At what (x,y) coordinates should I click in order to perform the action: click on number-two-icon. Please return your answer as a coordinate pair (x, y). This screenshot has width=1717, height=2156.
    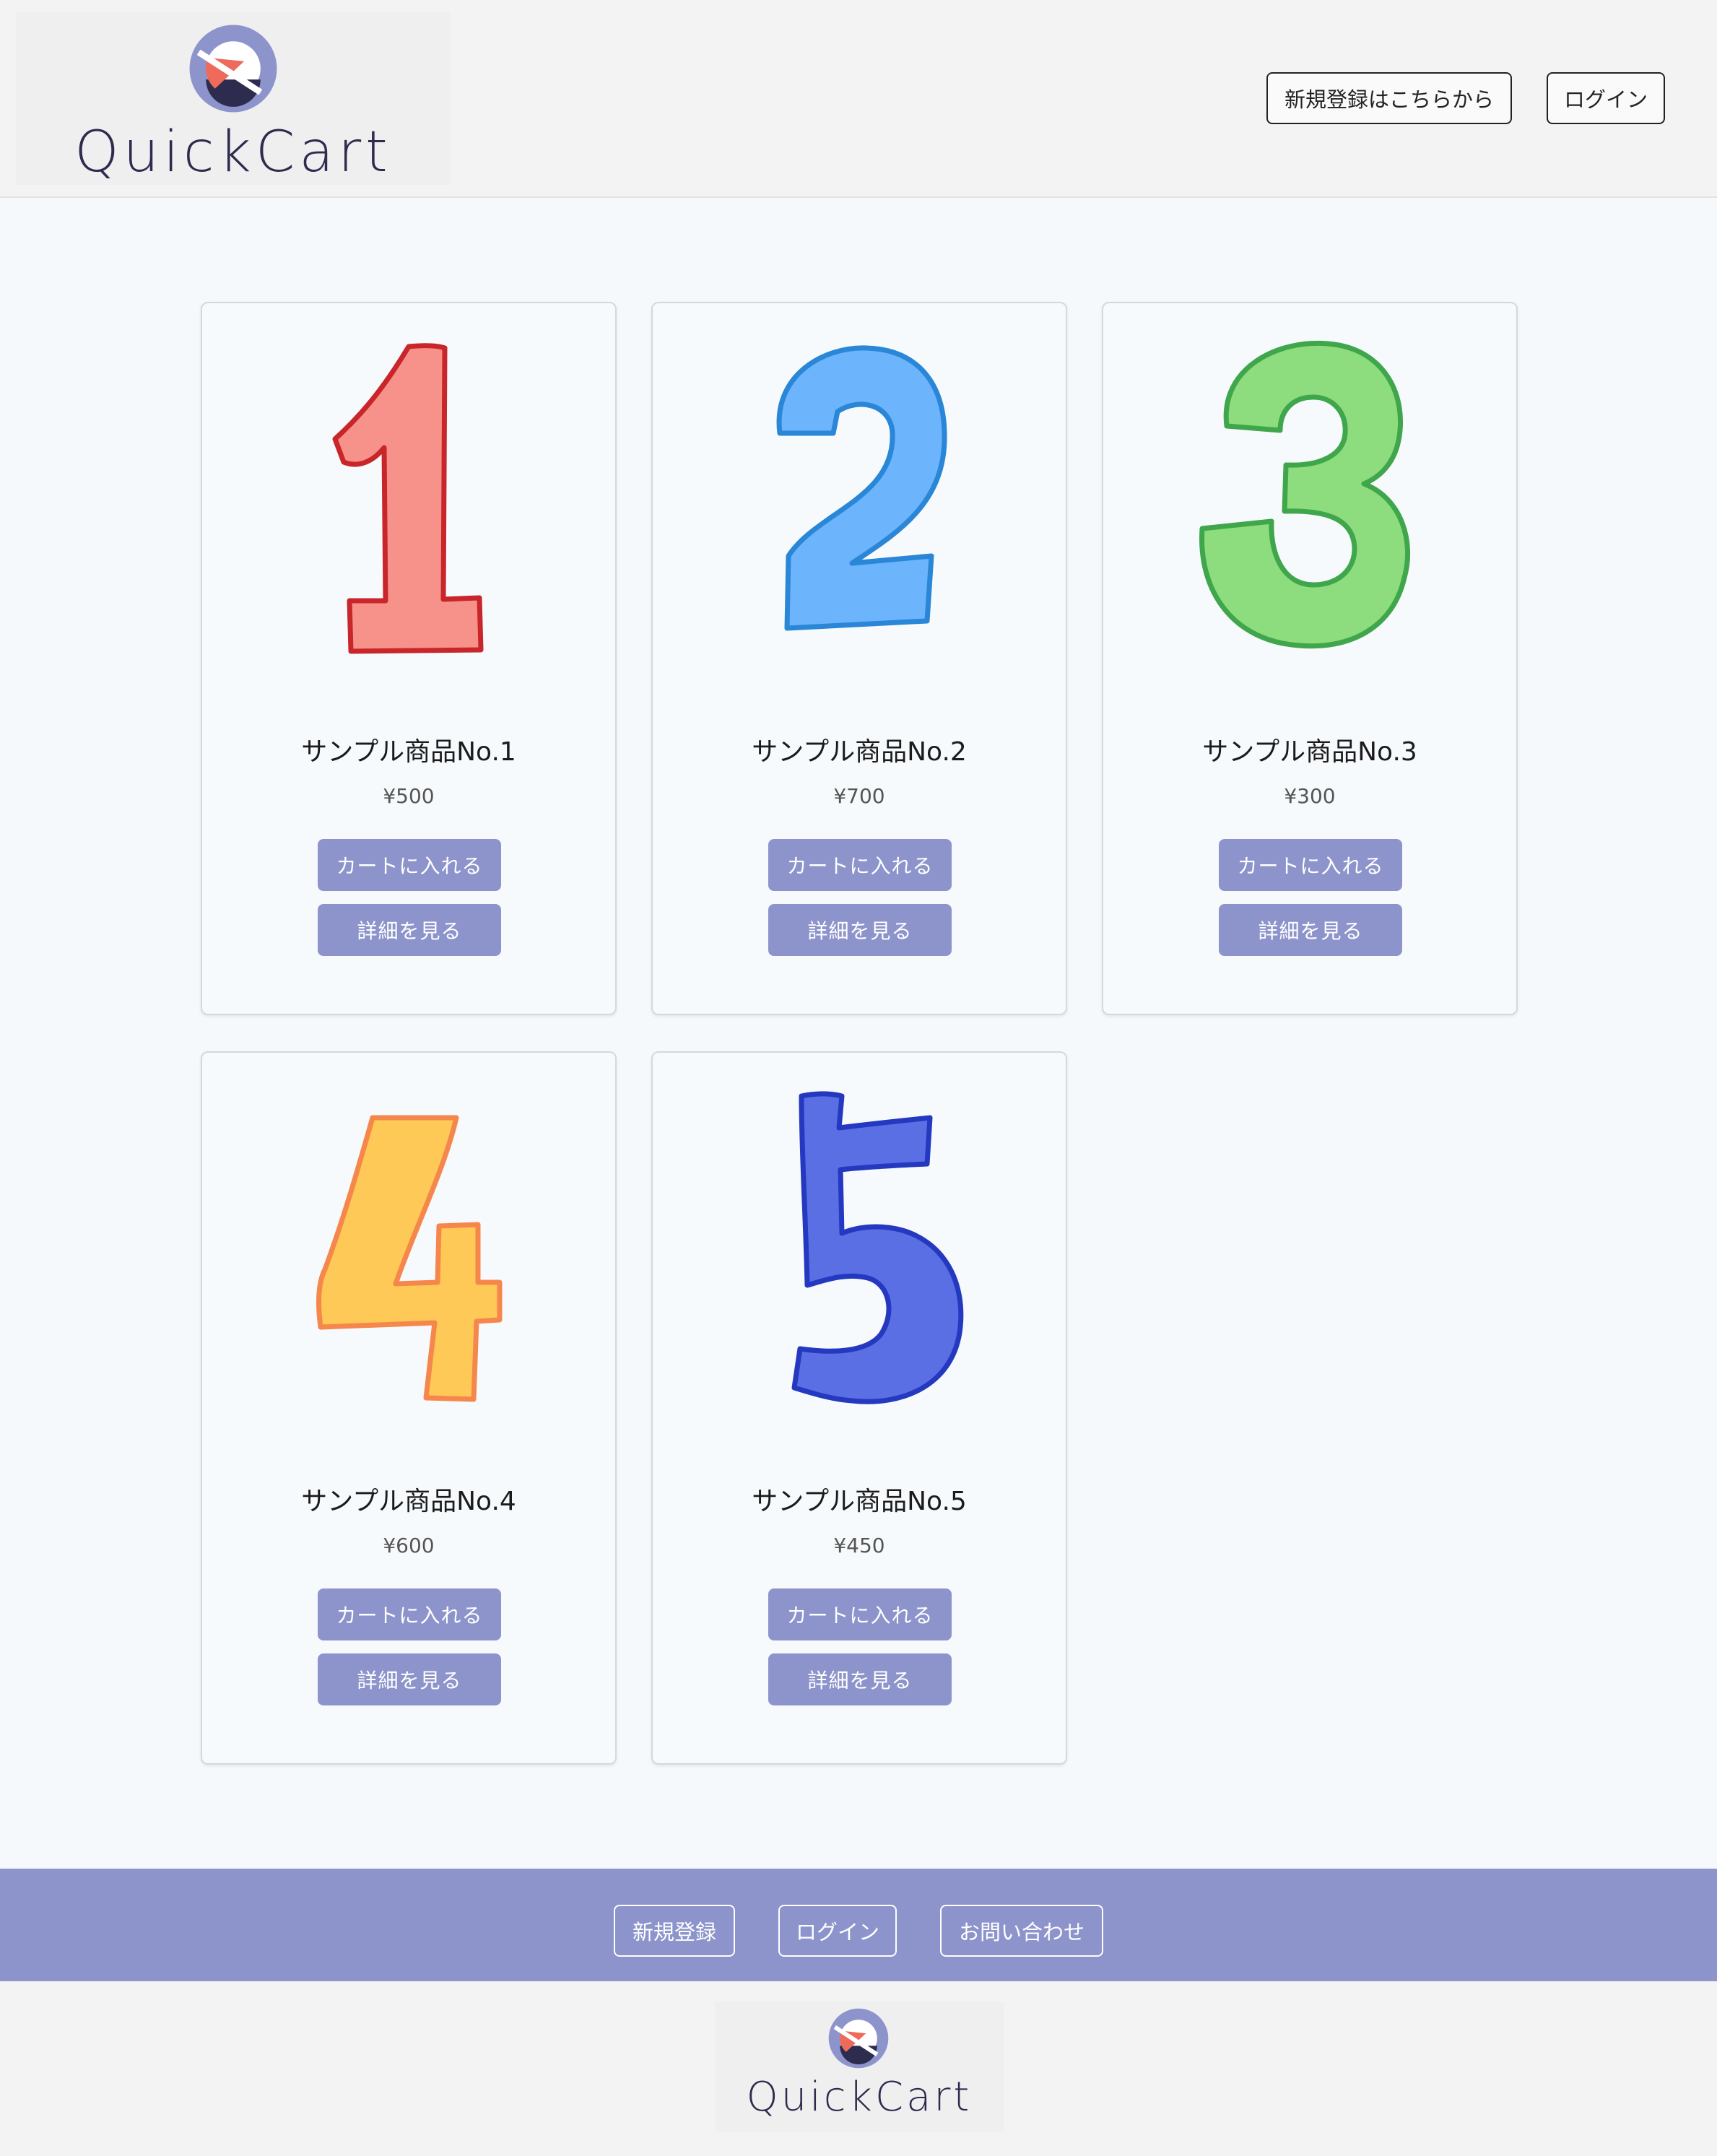
    Looking at the image, I should click on (862, 488).